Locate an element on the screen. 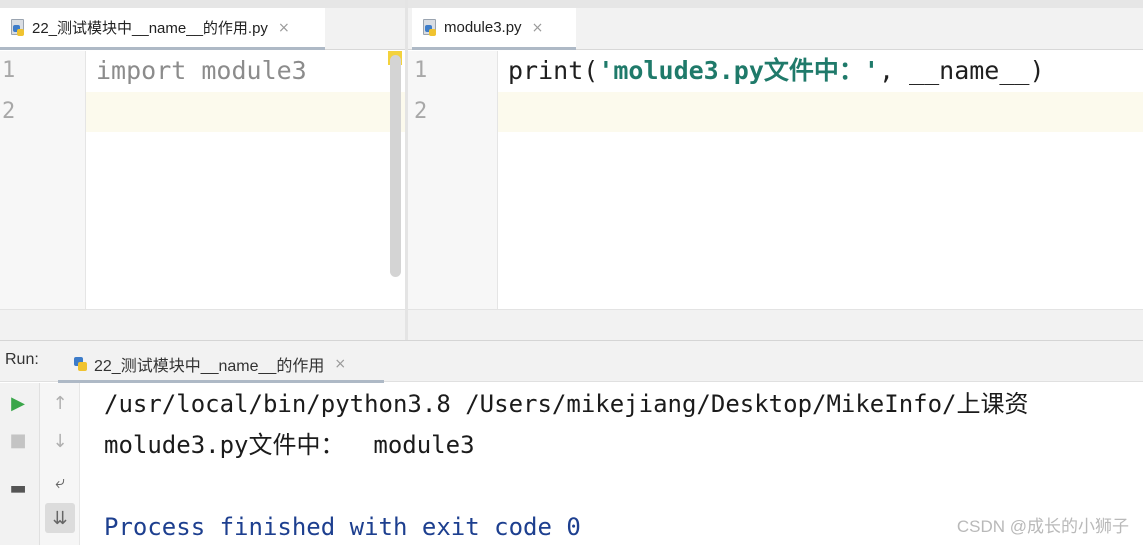 This screenshot has height=545, width=1143. scroll-to-end-icon: ⇊ is located at coordinates (60, 518).